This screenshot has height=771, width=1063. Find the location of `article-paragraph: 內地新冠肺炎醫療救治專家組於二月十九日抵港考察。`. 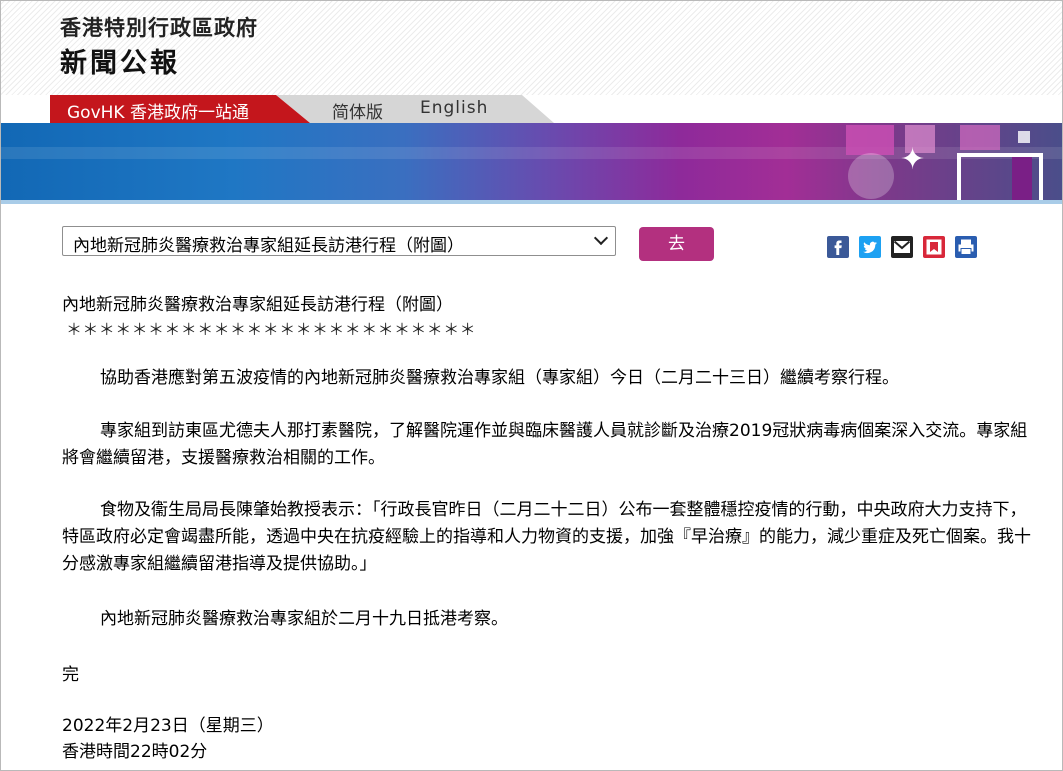

article-paragraph: 內地新冠肺炎醫療救治專家組於二月十九日抵港考察。 is located at coordinates (304, 619).